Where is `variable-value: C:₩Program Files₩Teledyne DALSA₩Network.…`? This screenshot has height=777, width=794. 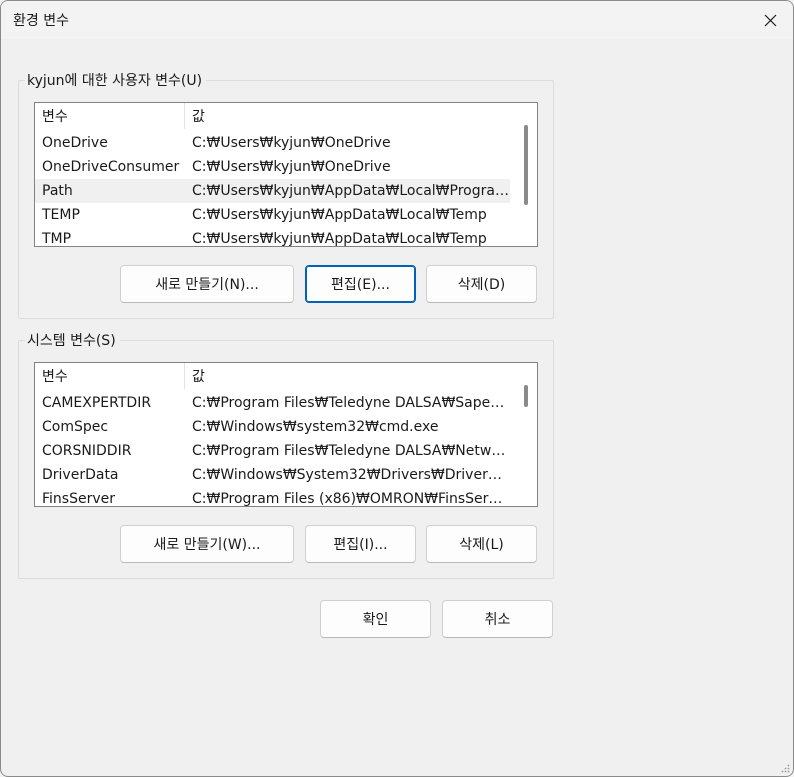 variable-value: C:₩Program Files₩Teledyne DALSA₩Network.… is located at coordinates (353, 451).